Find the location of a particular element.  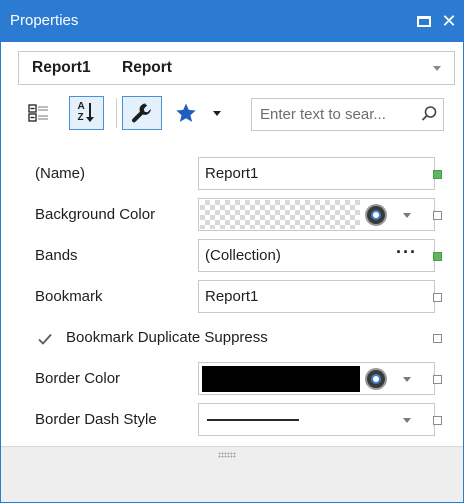

bands-collection-editor: (Collection) ··· is located at coordinates (316, 255).